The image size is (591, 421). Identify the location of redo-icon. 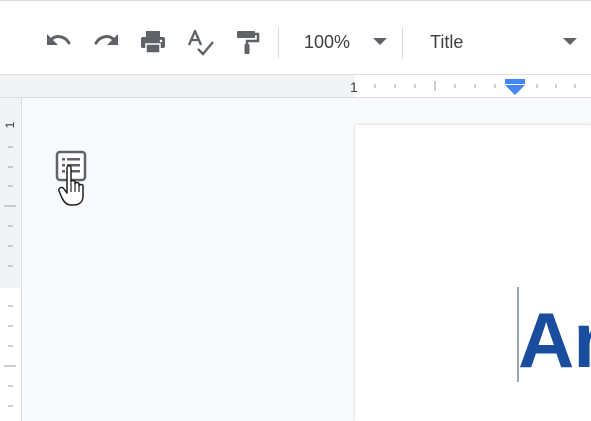
(106, 39).